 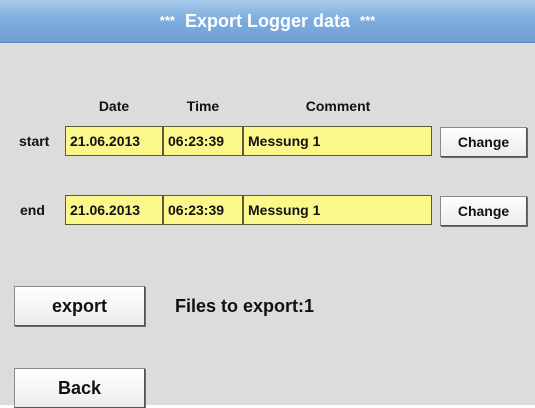 What do you see at coordinates (114, 141) in the screenshot?
I see `start-date-field: 21.06.2013` at bounding box center [114, 141].